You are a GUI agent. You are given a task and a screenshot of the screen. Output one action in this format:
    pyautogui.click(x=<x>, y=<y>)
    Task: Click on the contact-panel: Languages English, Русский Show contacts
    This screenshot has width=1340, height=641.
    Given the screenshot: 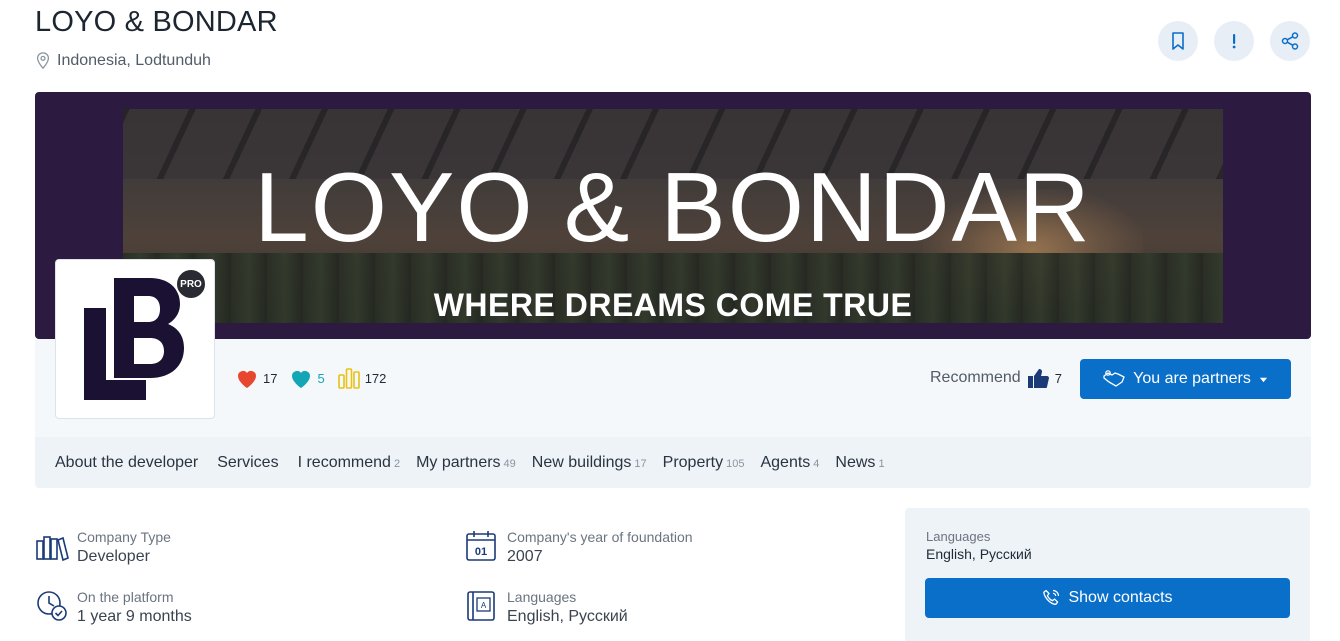 What is the action you would take?
    pyautogui.click(x=1107, y=574)
    